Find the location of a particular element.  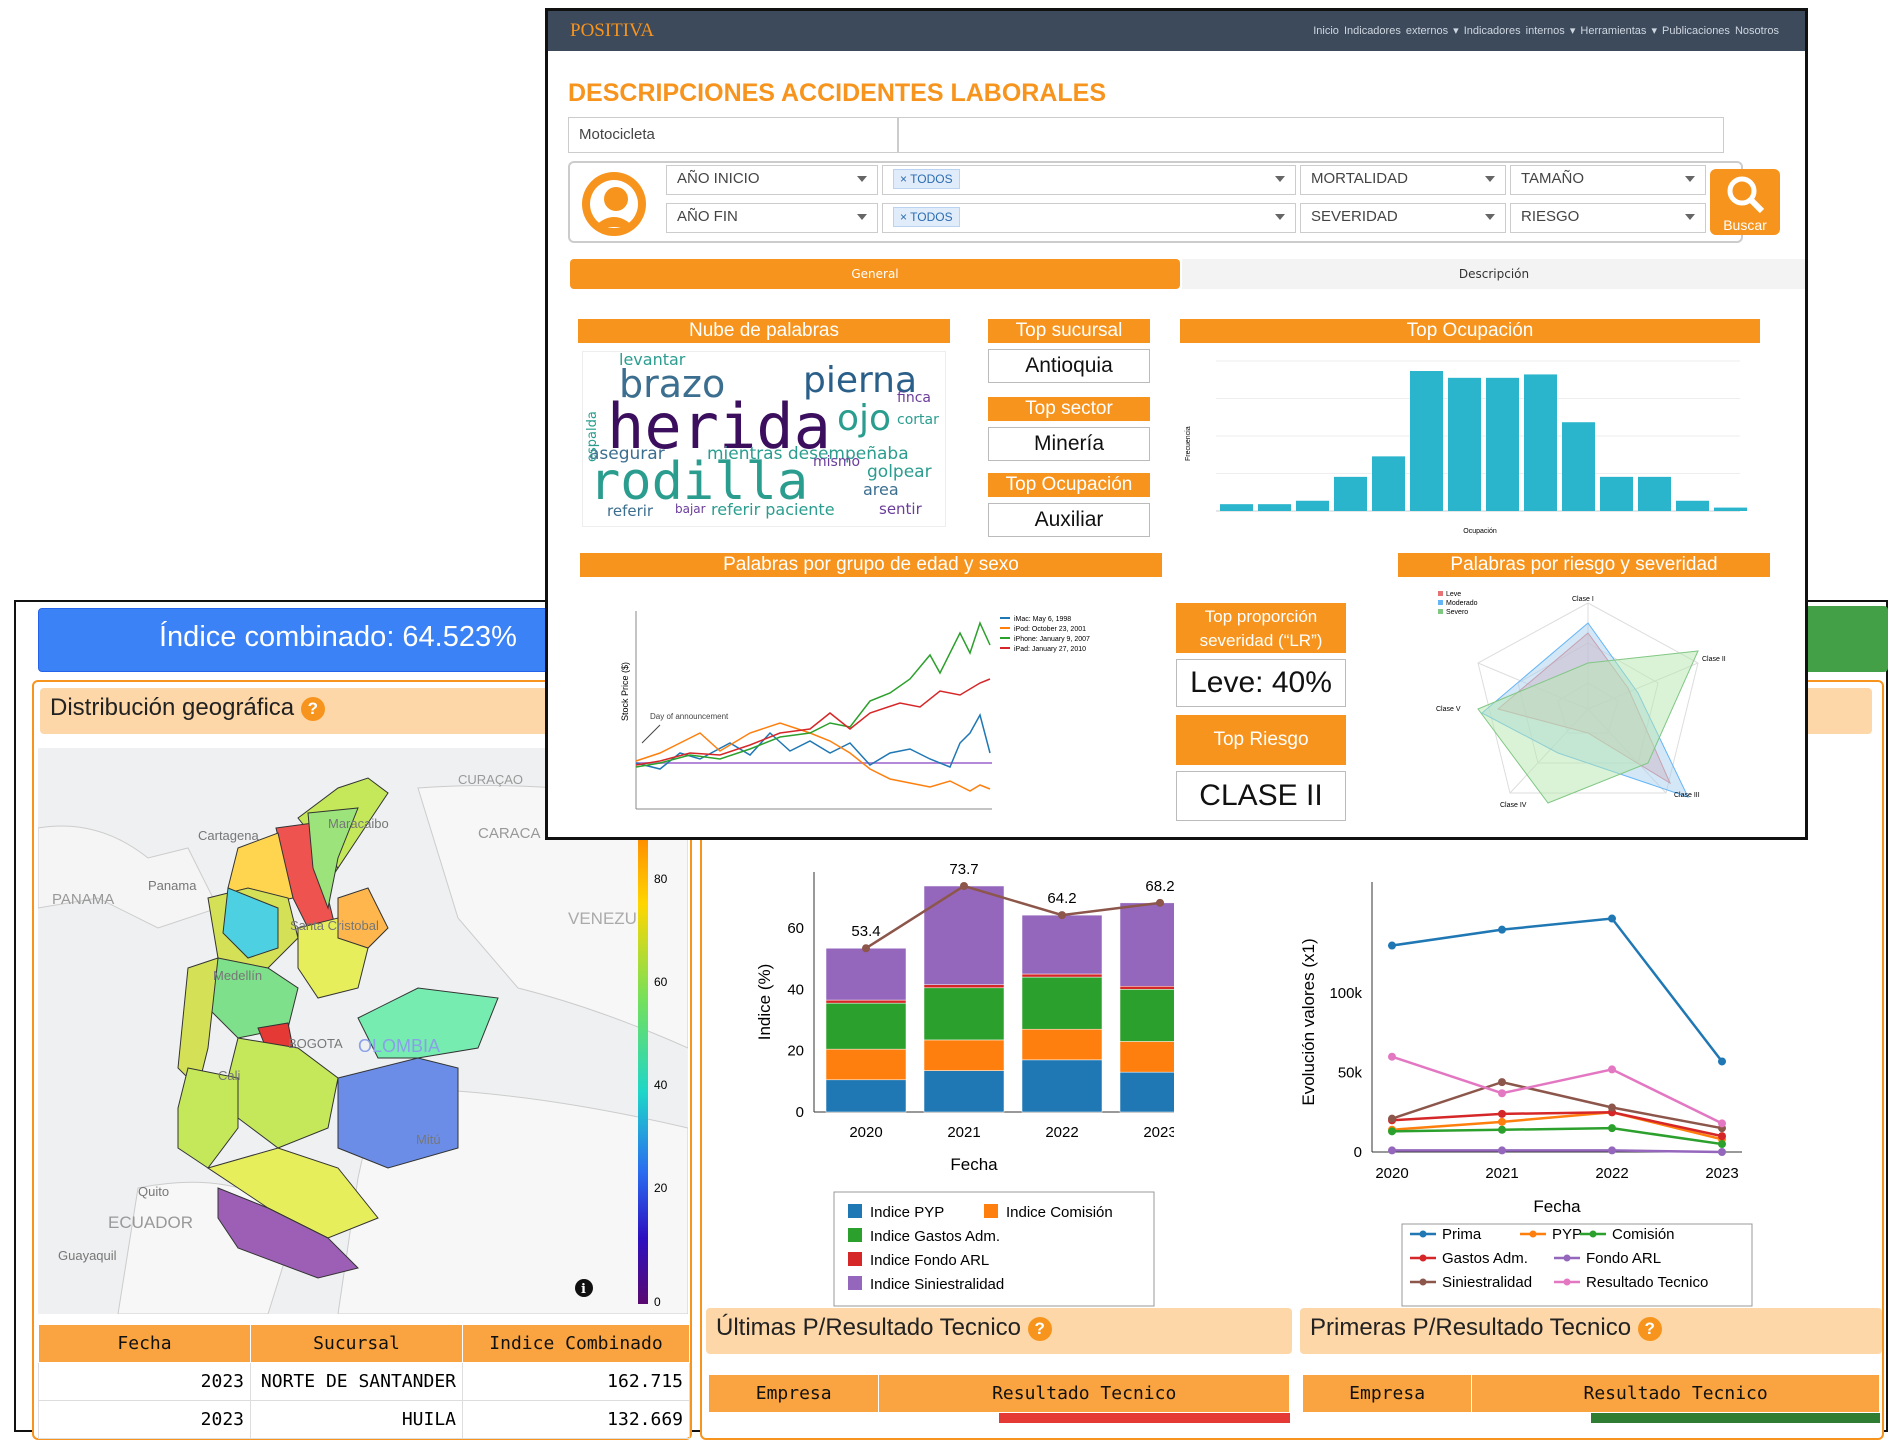

series-line is located at coordinates (1557, 990).